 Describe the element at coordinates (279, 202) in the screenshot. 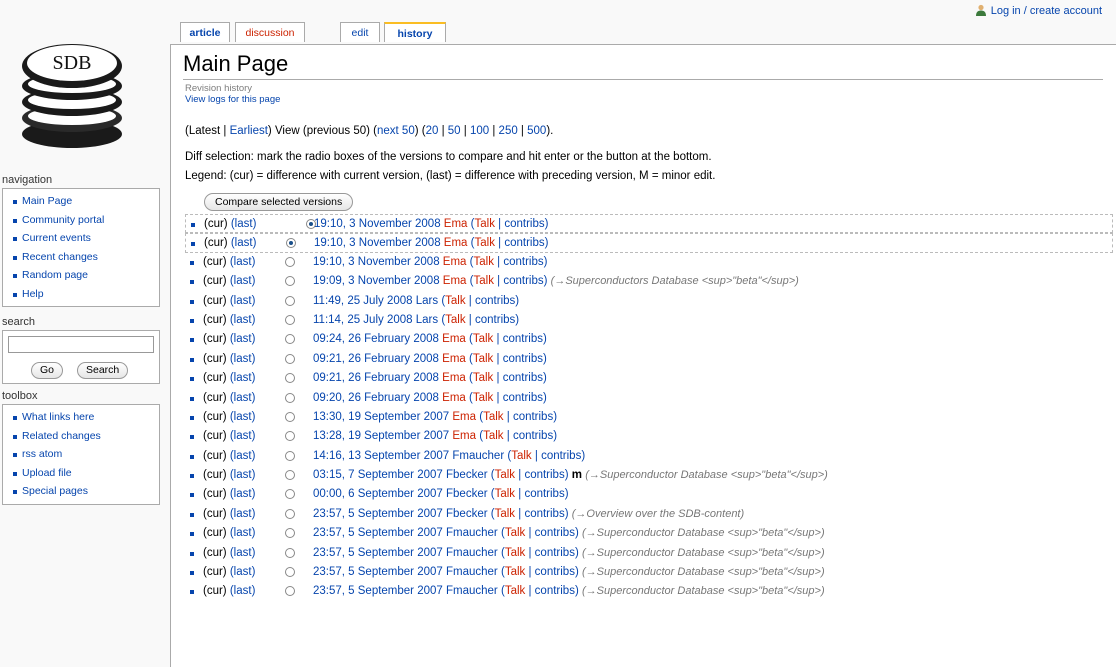

I see `compare-versions-button: Compare selected versions` at that location.